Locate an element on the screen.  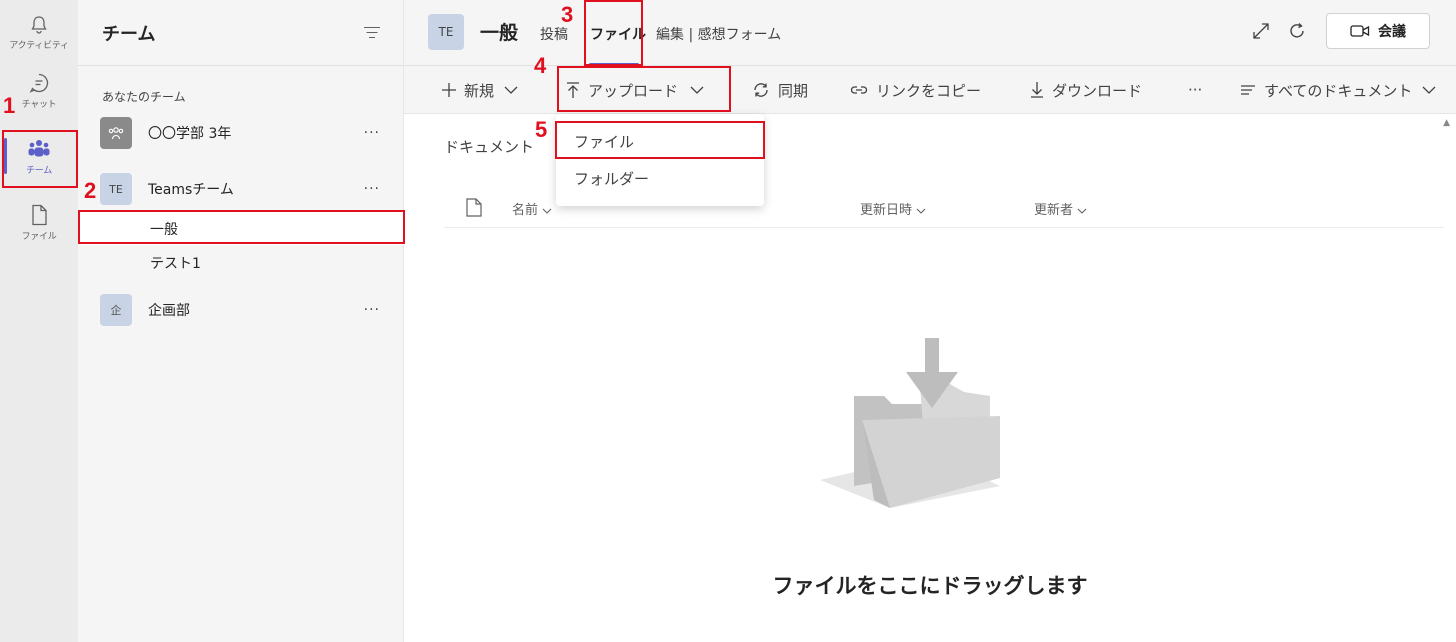
channel-title: 一般 is located at coordinates (499, 33).